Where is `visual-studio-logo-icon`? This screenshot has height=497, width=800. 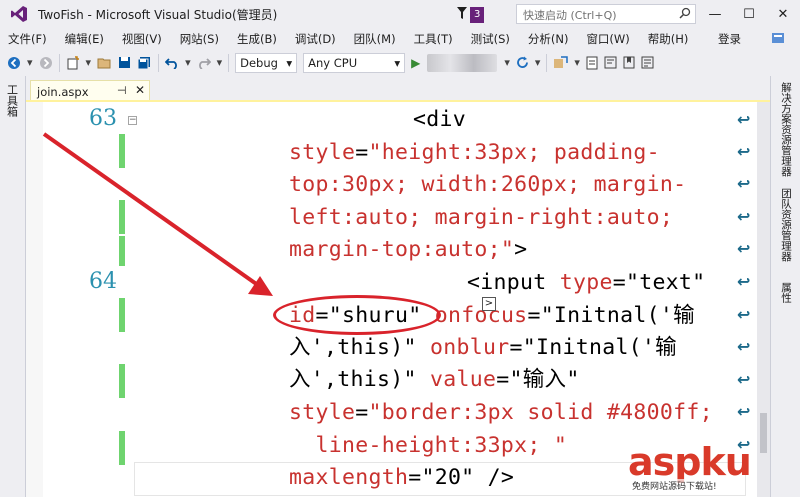
visual-studio-logo-icon is located at coordinates (19, 14).